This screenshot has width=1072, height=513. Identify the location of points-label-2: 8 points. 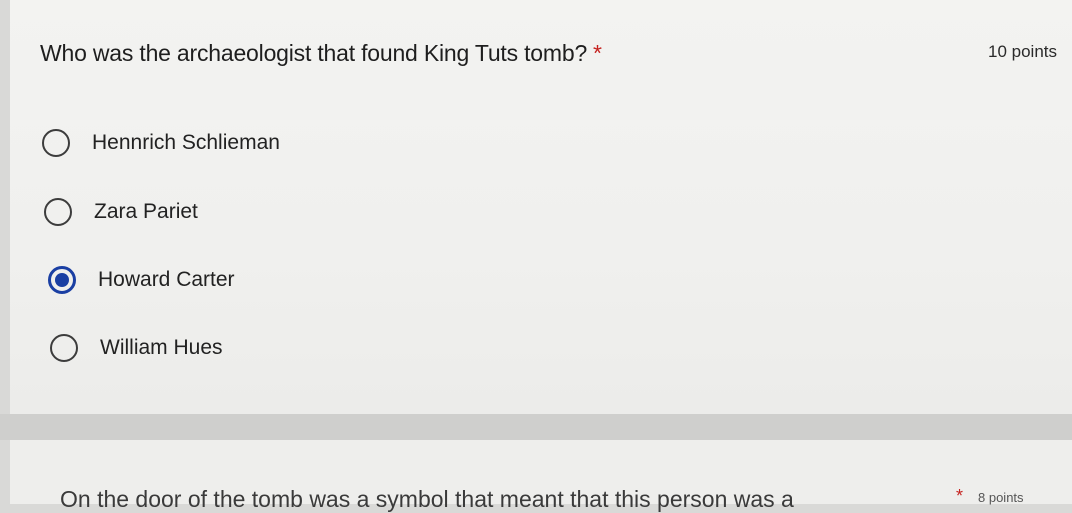
(1001, 497).